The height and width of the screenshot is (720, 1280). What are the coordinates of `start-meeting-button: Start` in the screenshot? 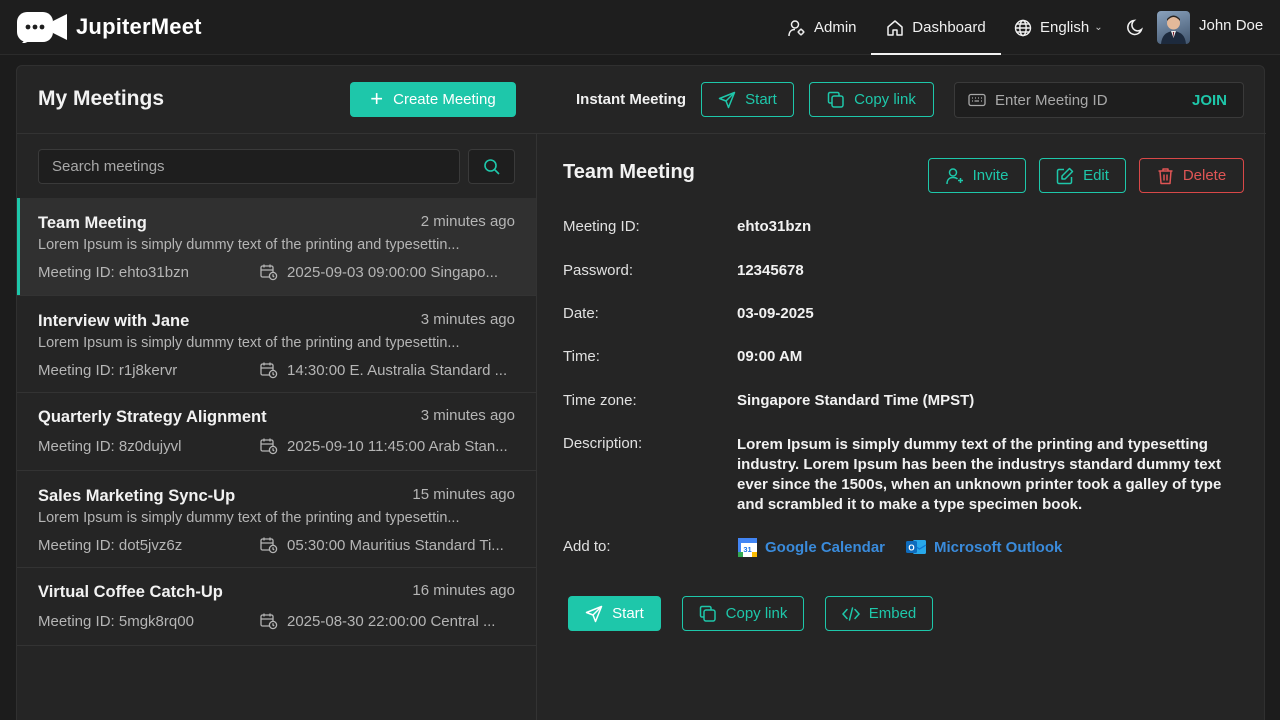 It's located at (614, 613).